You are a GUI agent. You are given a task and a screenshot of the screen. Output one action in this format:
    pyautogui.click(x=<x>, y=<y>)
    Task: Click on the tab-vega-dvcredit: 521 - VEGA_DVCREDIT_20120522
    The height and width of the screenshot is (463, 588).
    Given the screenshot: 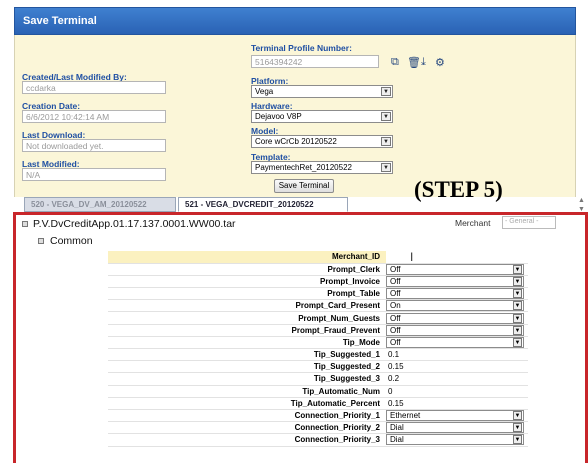 What is the action you would take?
    pyautogui.click(x=263, y=204)
    